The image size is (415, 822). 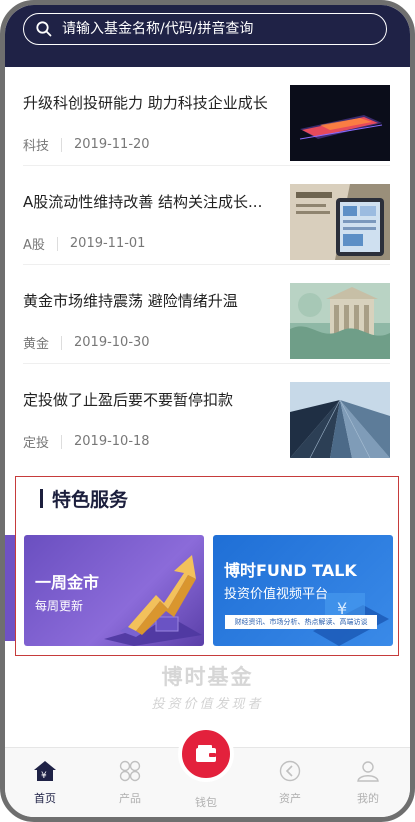 I want to click on grid-icon, so click(x=130, y=771).